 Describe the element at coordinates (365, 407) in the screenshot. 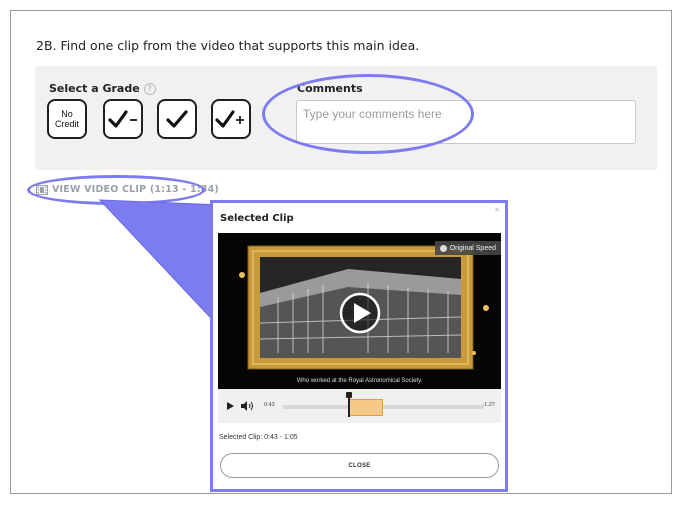

I see `clip-selection-range` at that location.